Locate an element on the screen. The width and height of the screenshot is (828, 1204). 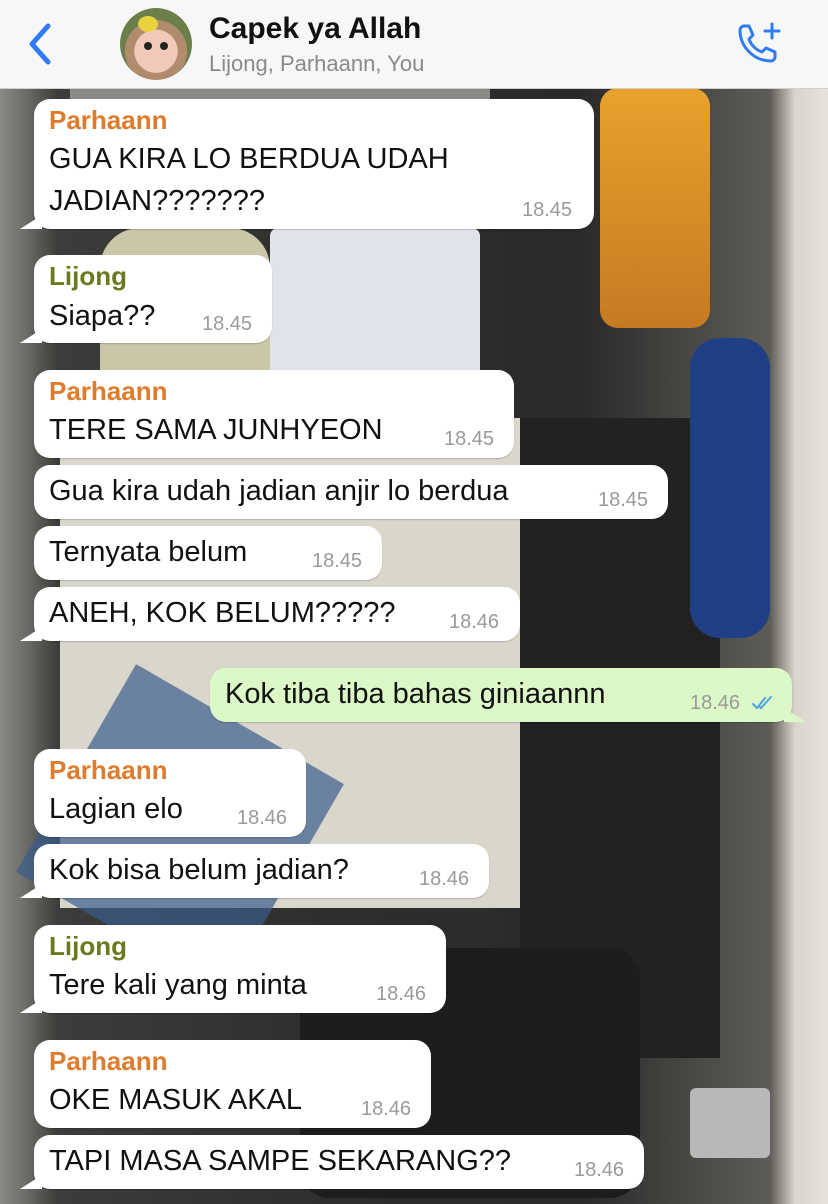
message-bubble: Parhaann TERE SAMA JUNHYEON 18.45 is located at coordinates (274, 414).